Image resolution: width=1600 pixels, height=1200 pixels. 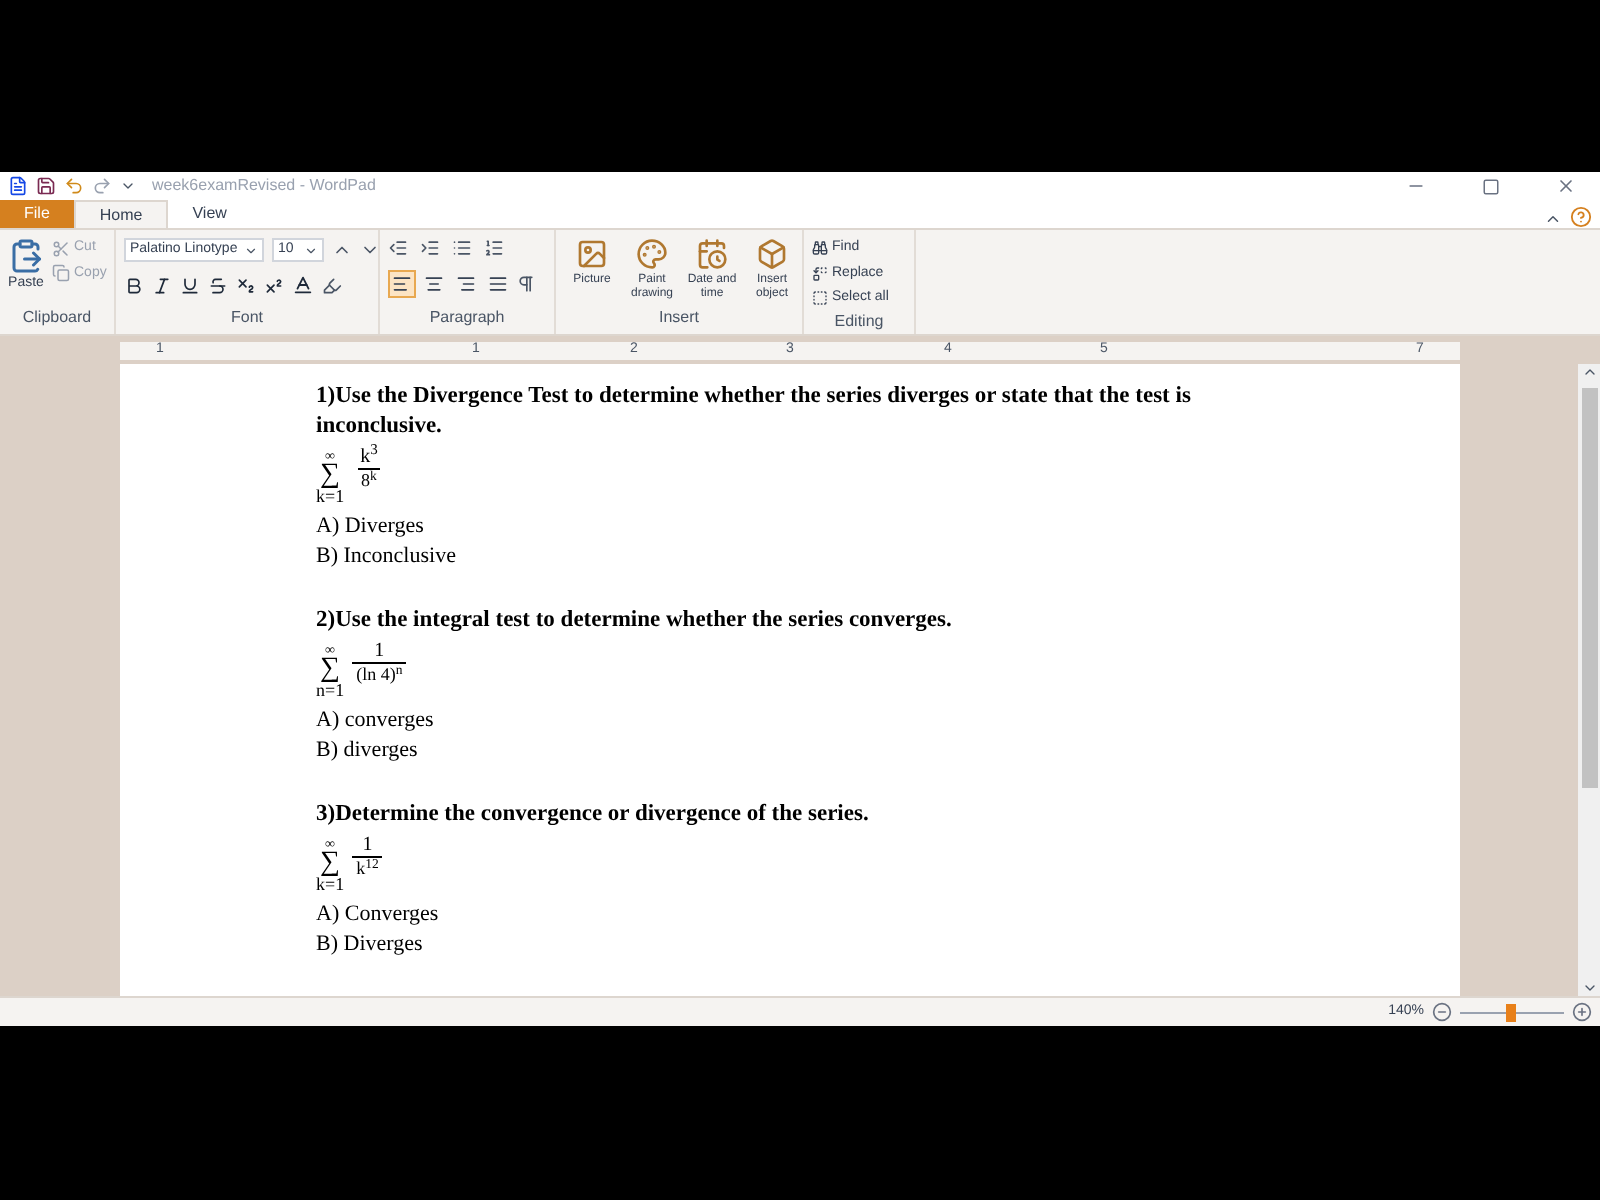 What do you see at coordinates (332, 285) in the screenshot?
I see `highlighter-icon` at bounding box center [332, 285].